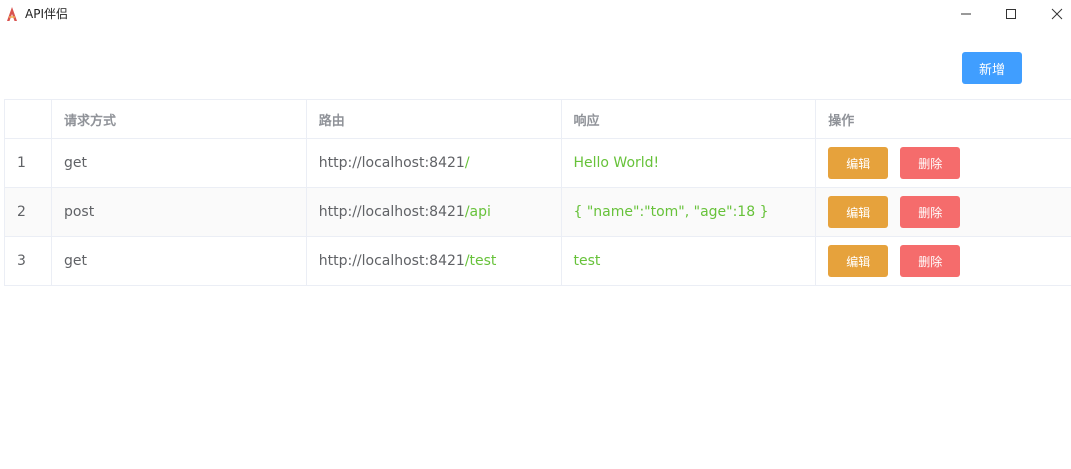 The width and height of the screenshot is (1071, 469). What do you see at coordinates (179, 119) in the screenshot?
I see `header-method: 请求方式` at bounding box center [179, 119].